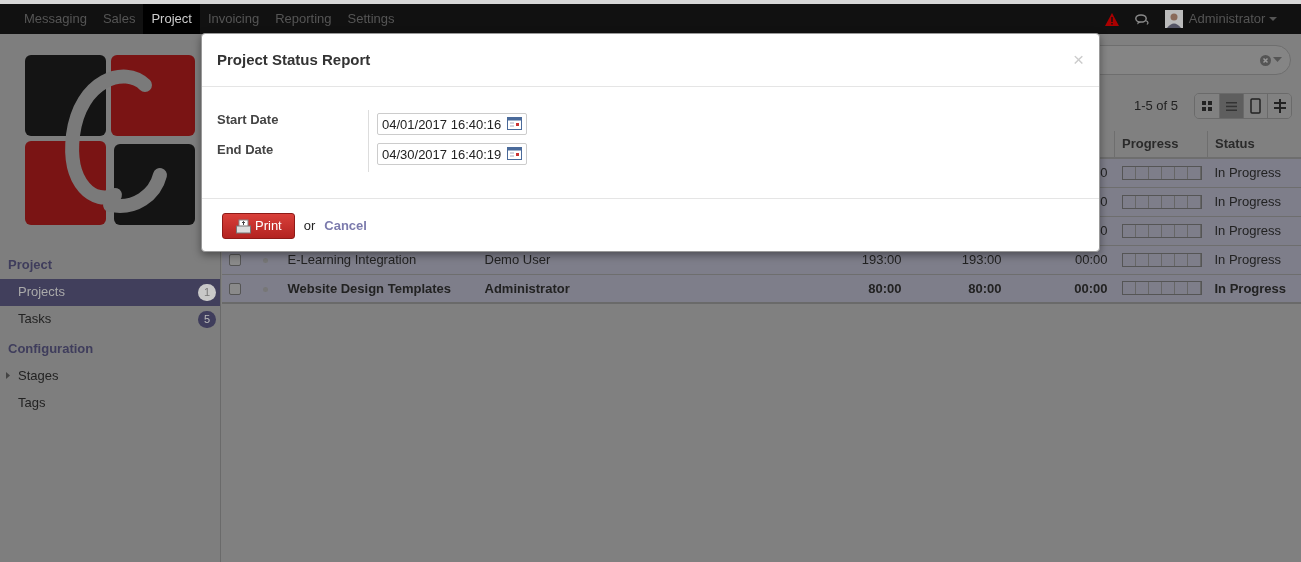  Describe the element at coordinates (171, 19) in the screenshot. I see `menu-item: Project` at that location.